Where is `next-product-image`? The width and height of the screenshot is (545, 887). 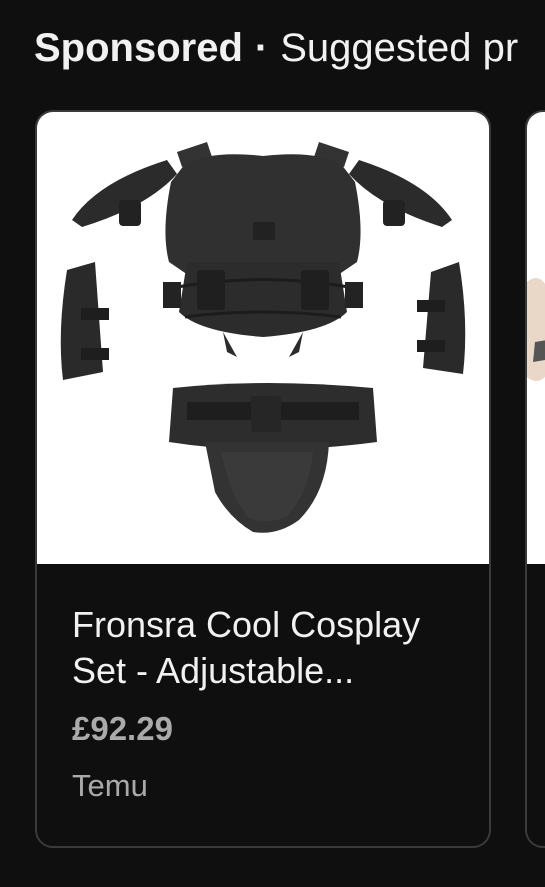 next-product-image is located at coordinates (536, 338).